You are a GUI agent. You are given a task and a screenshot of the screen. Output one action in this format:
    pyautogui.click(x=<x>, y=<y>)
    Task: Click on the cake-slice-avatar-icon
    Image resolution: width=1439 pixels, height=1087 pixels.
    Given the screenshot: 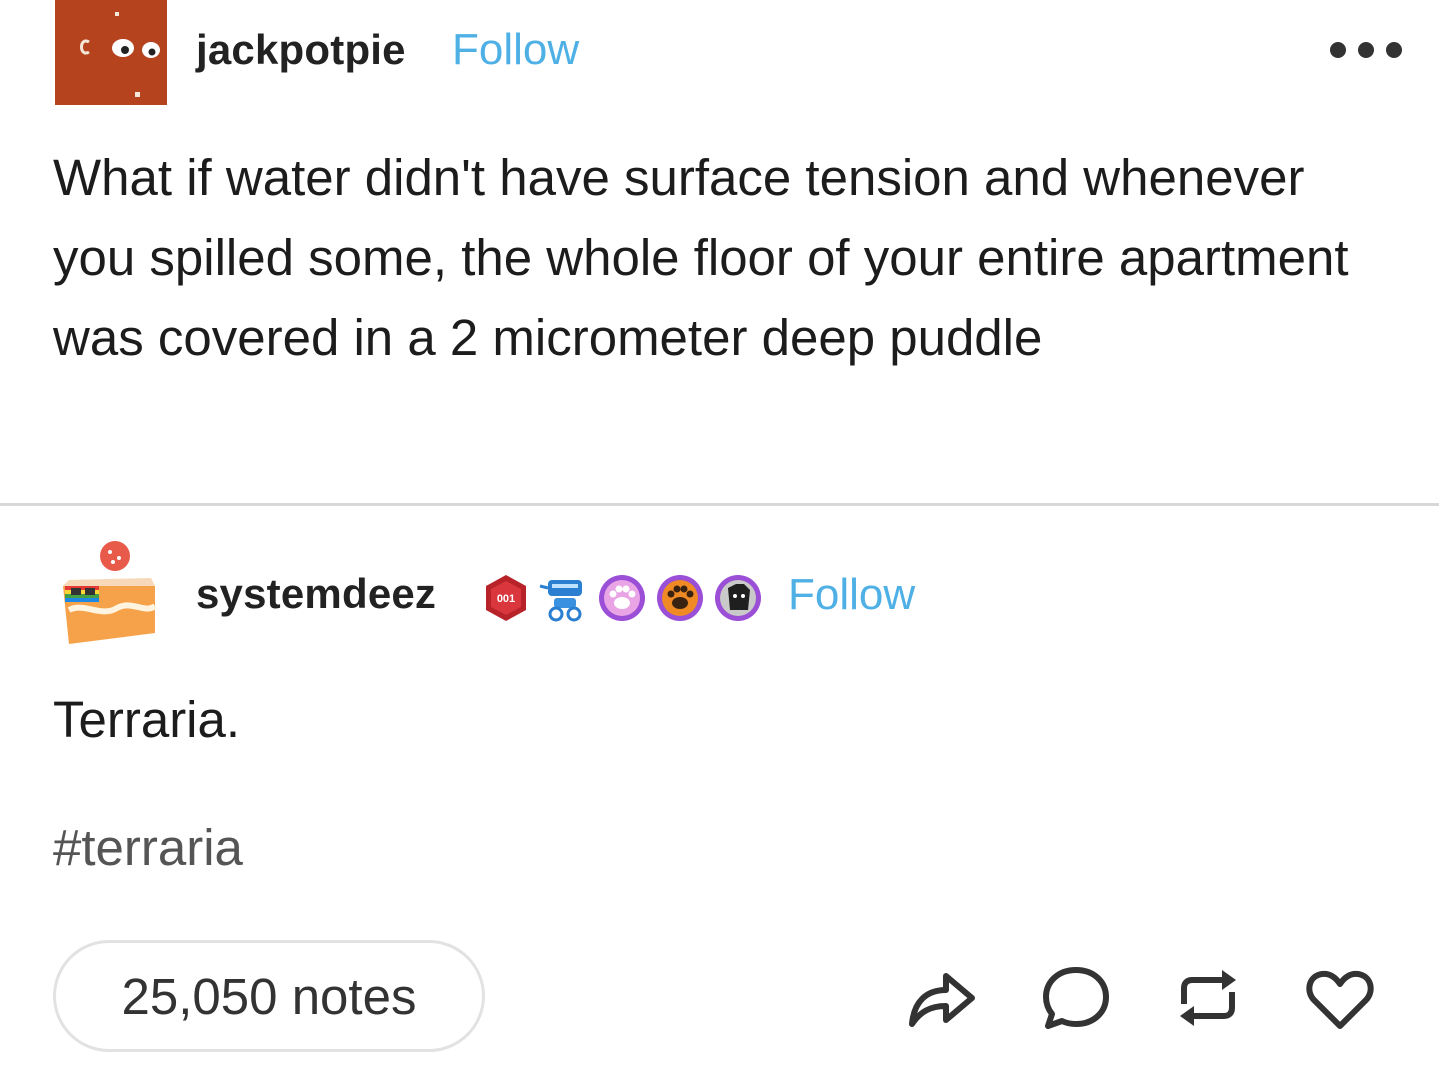 What is the action you would take?
    pyautogui.click(x=110, y=592)
    